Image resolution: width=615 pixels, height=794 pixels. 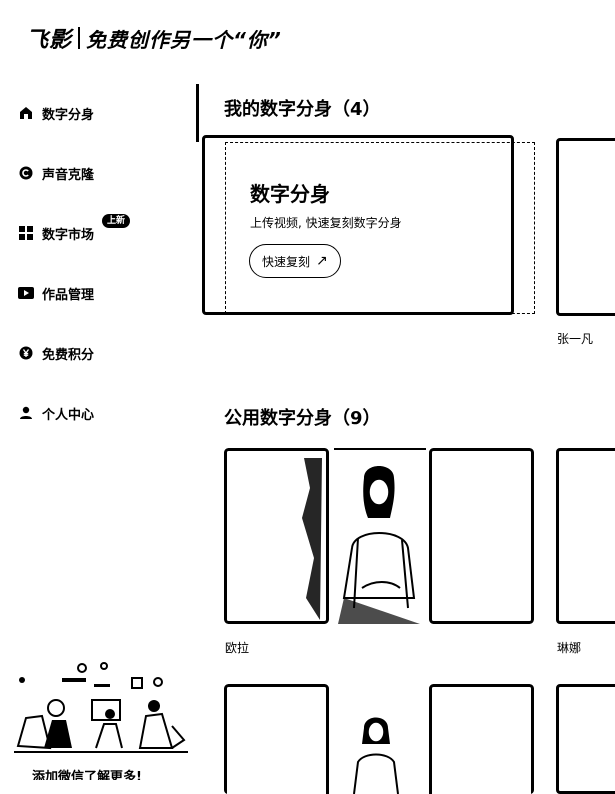 I want to click on promo-text: 添加微信了解更多!, so click(x=87, y=773).